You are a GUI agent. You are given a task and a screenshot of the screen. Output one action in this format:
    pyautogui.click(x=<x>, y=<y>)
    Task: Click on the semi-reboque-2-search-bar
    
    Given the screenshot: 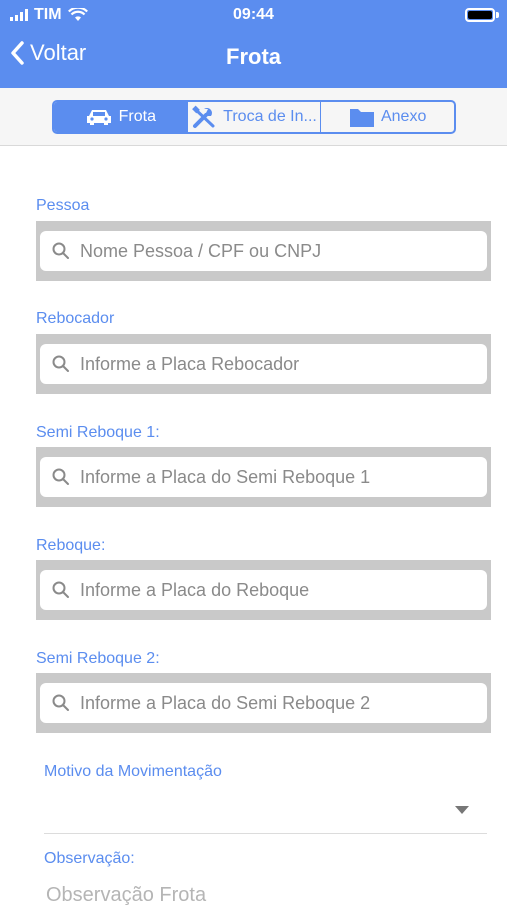 What is the action you would take?
    pyautogui.click(x=263, y=703)
    